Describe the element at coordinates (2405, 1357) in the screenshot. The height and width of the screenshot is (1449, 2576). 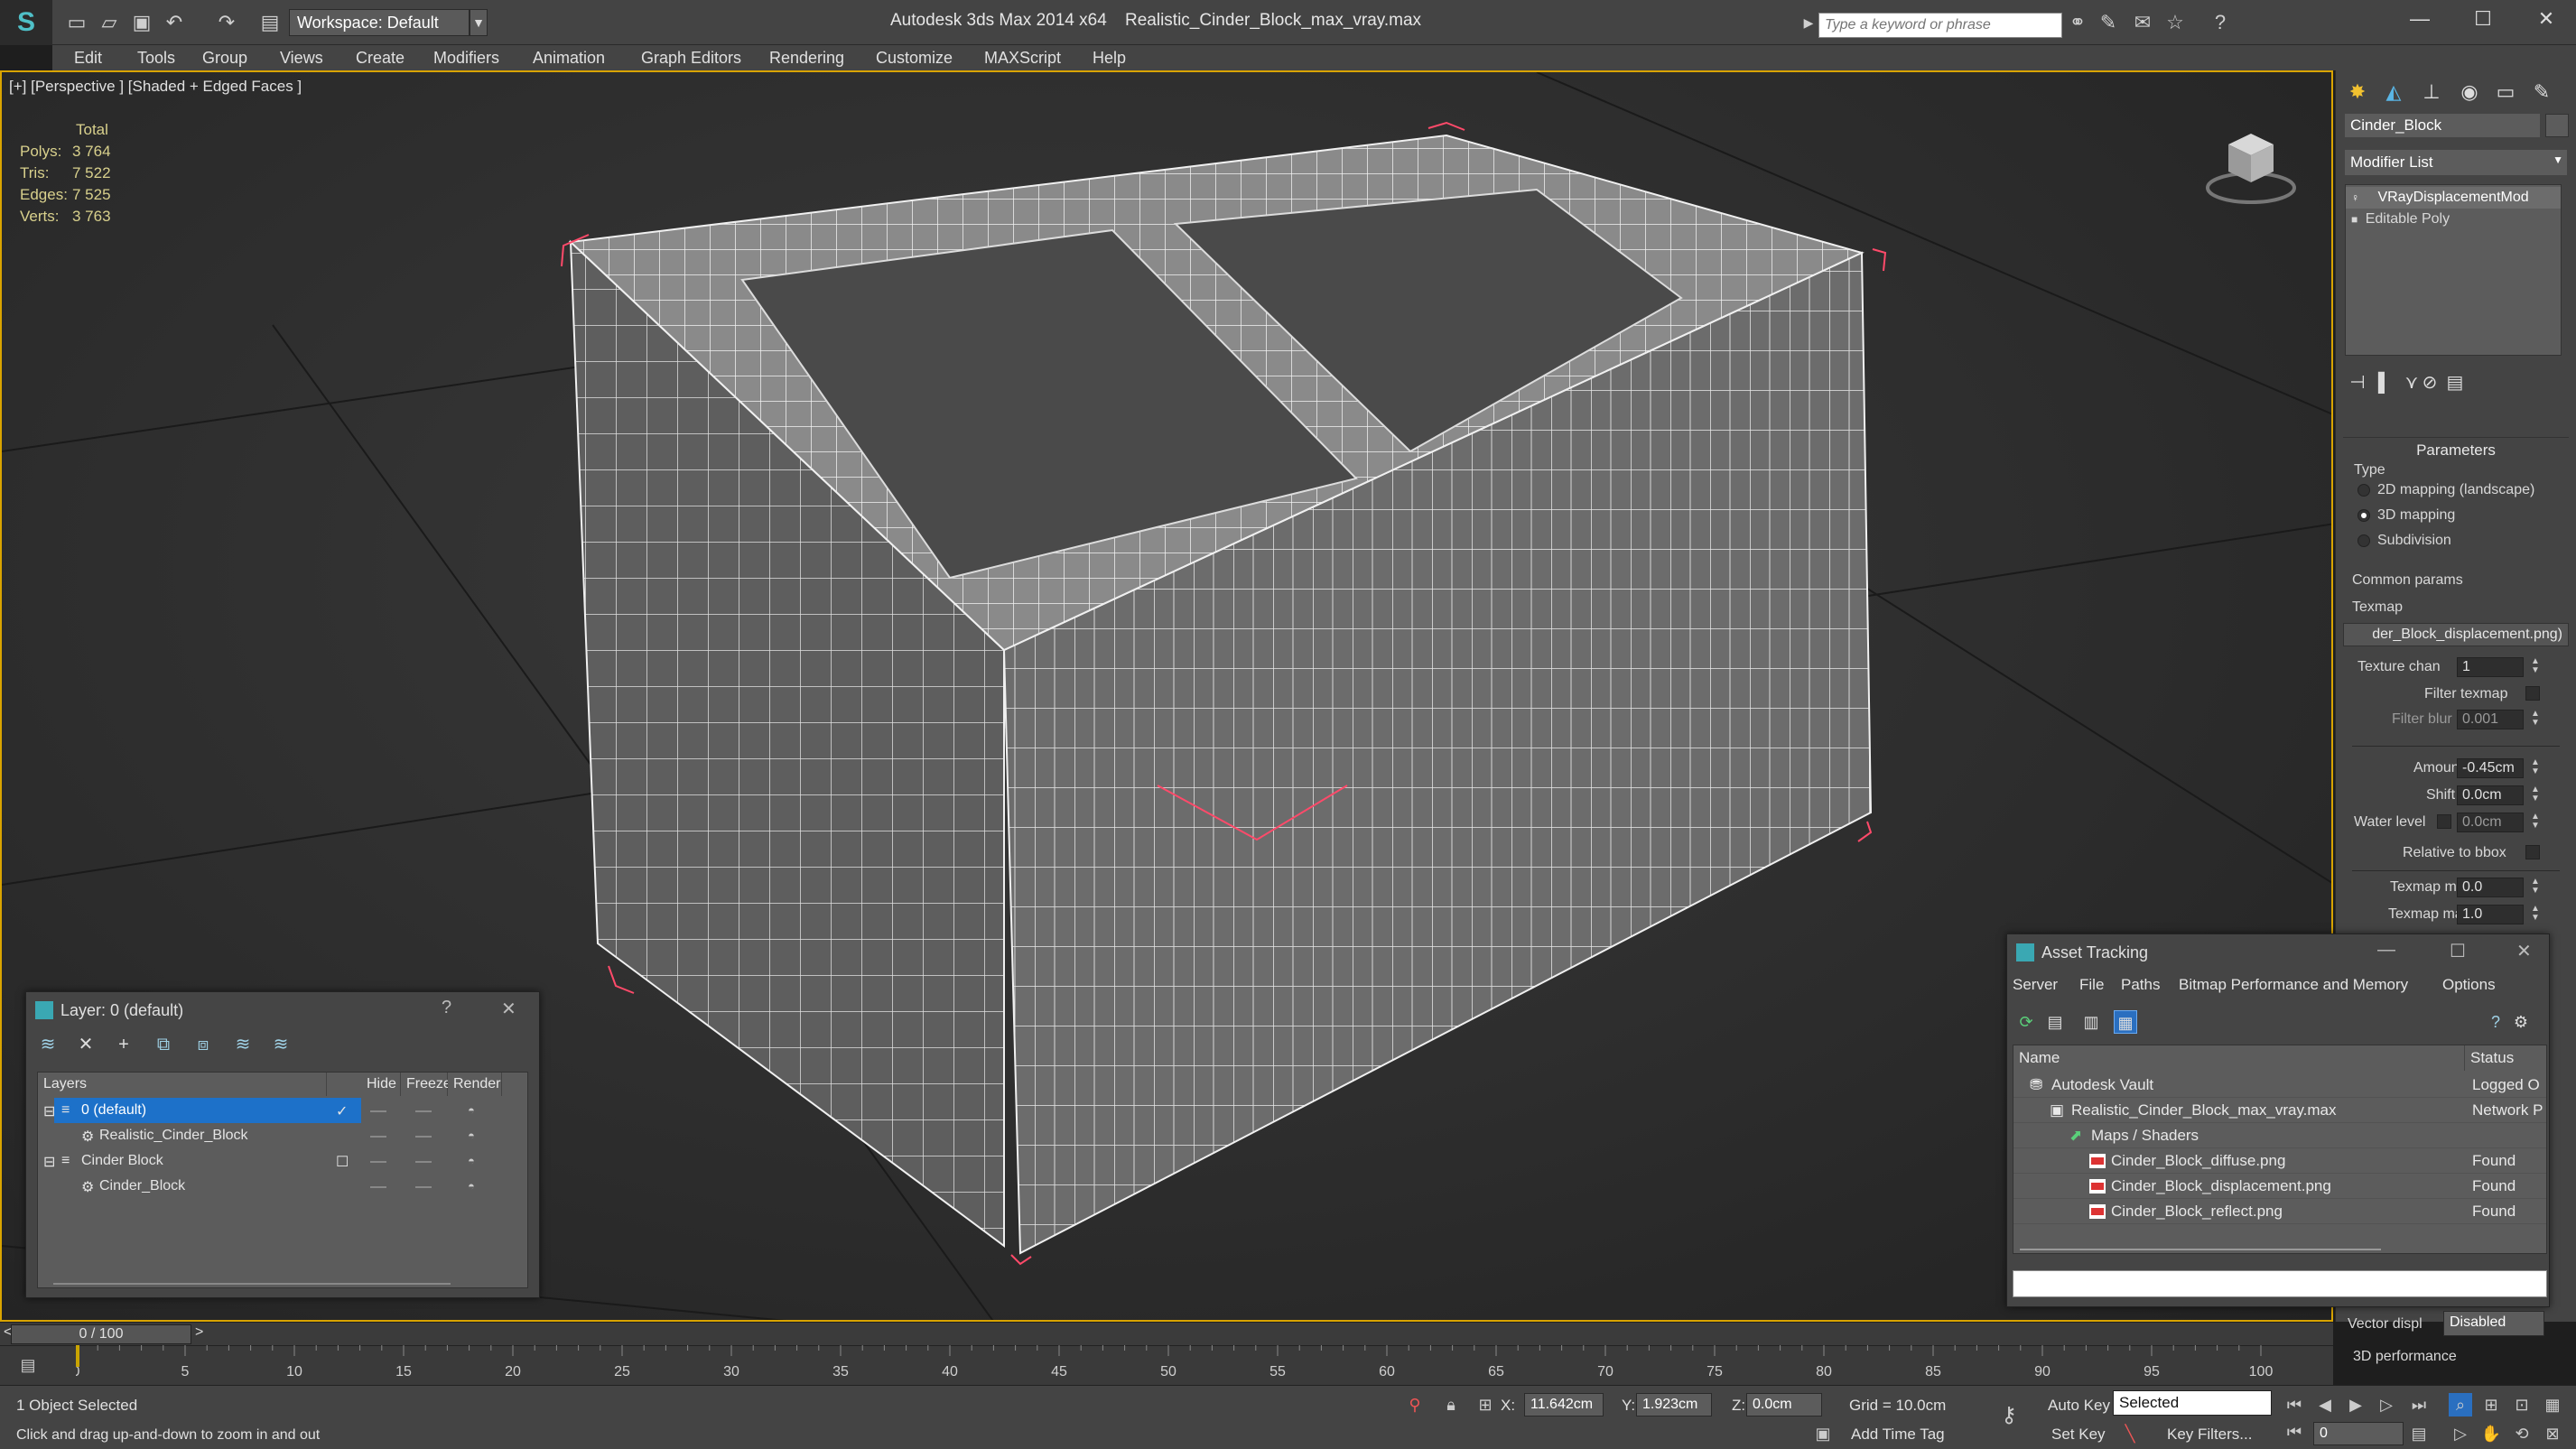
I see `3d-performance-rollout: 3D performance` at that location.